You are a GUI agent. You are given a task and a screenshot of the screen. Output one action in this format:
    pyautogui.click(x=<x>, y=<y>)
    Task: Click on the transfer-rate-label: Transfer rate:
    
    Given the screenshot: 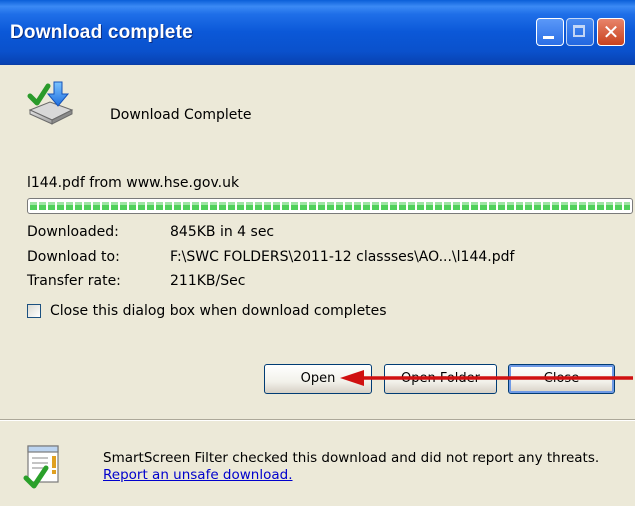 What is the action you would take?
    pyautogui.click(x=74, y=281)
    